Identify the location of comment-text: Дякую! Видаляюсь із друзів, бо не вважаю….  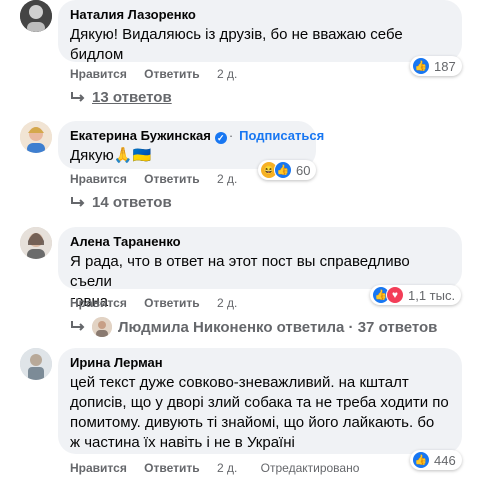
(236, 44).